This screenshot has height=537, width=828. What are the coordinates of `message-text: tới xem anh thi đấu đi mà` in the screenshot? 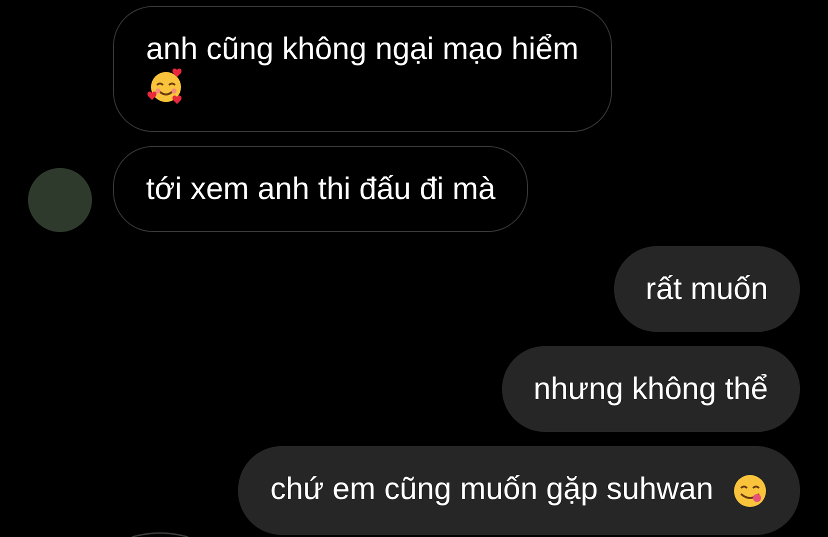 It's located at (321, 188).